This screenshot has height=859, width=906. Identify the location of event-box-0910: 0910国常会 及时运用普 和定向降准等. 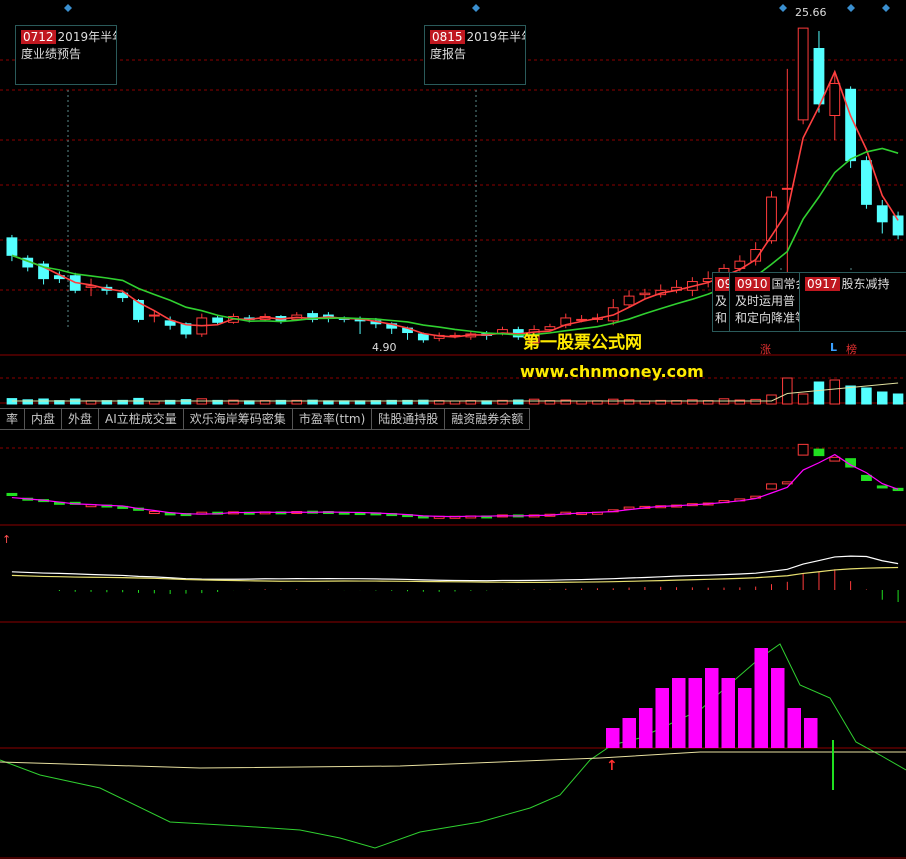
(765, 302).